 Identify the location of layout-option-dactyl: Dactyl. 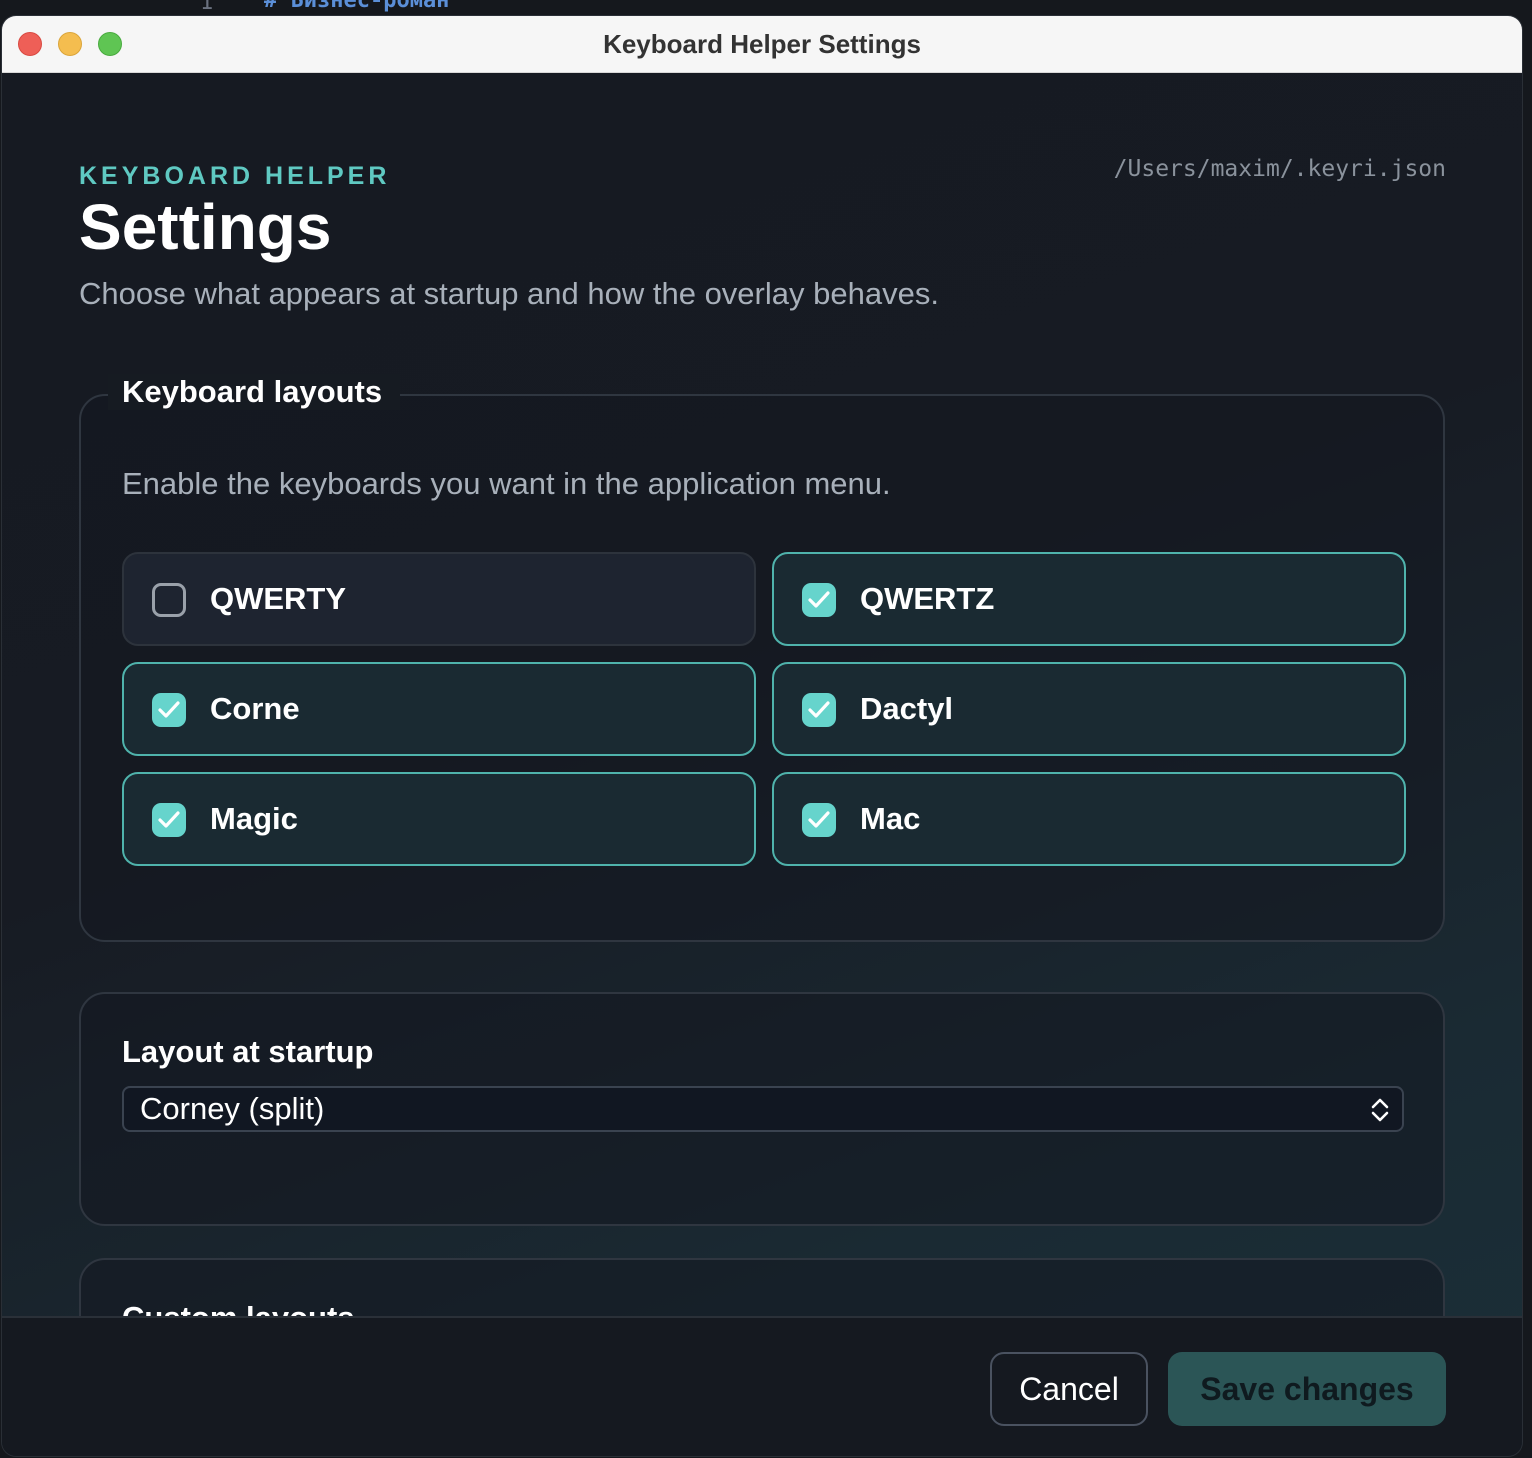
(1089, 709).